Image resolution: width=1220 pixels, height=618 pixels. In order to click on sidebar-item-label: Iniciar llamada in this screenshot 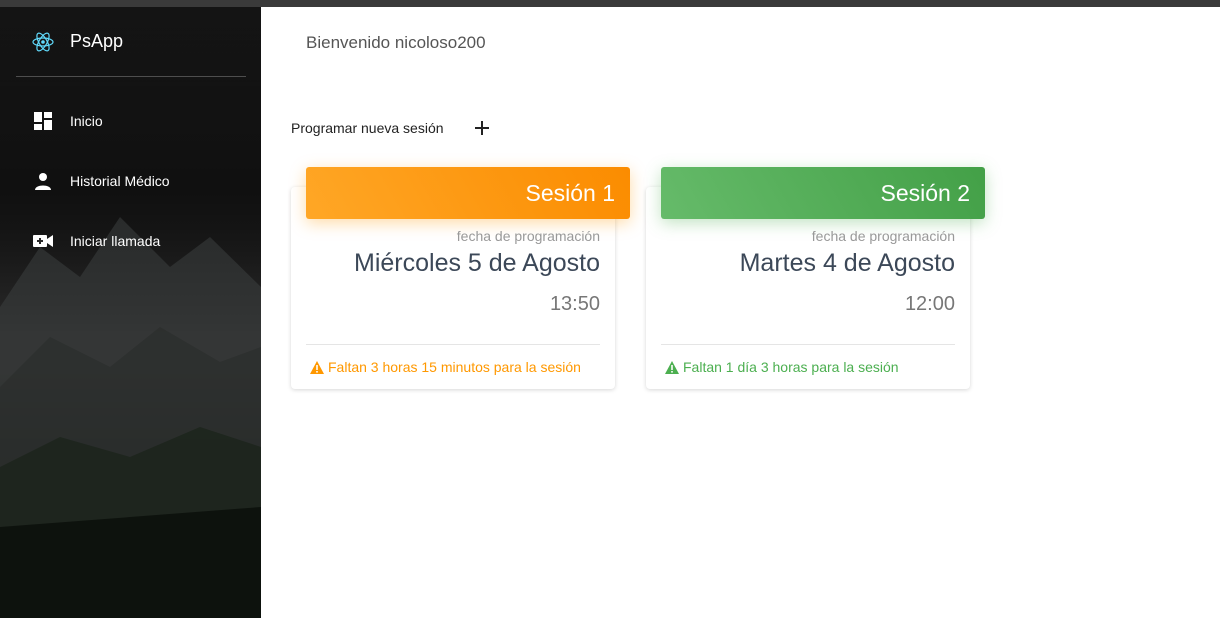, I will do `click(115, 241)`.